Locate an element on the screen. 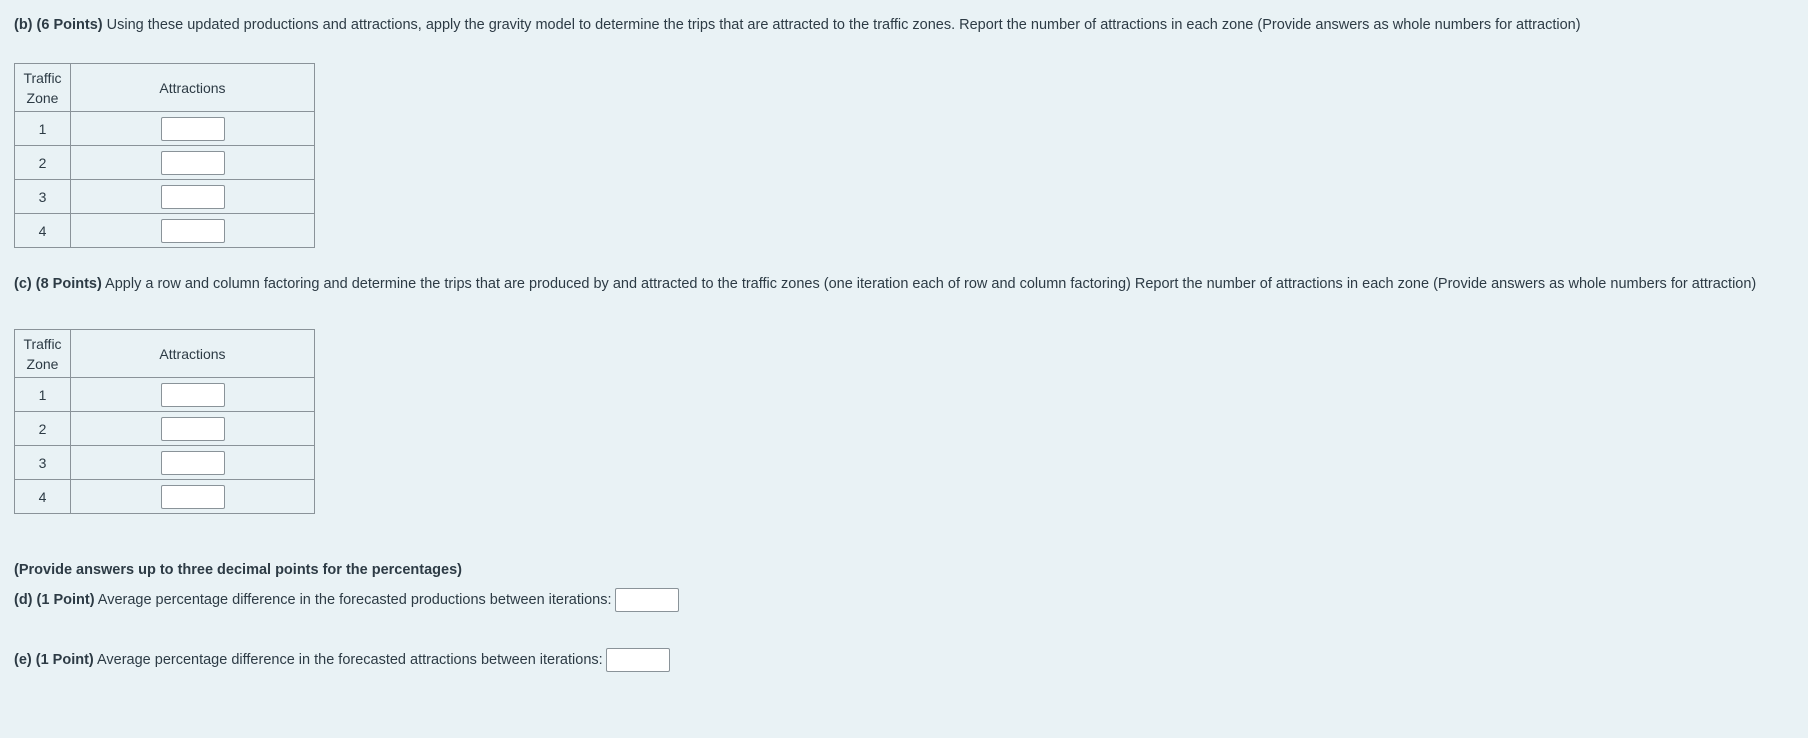 The image size is (1808, 738). productions-difference-input is located at coordinates (646, 600).